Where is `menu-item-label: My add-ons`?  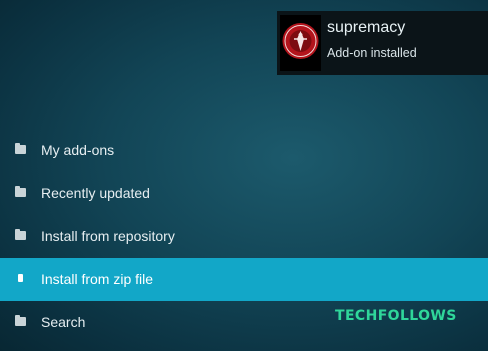 menu-item-label: My add-ons is located at coordinates (78, 150).